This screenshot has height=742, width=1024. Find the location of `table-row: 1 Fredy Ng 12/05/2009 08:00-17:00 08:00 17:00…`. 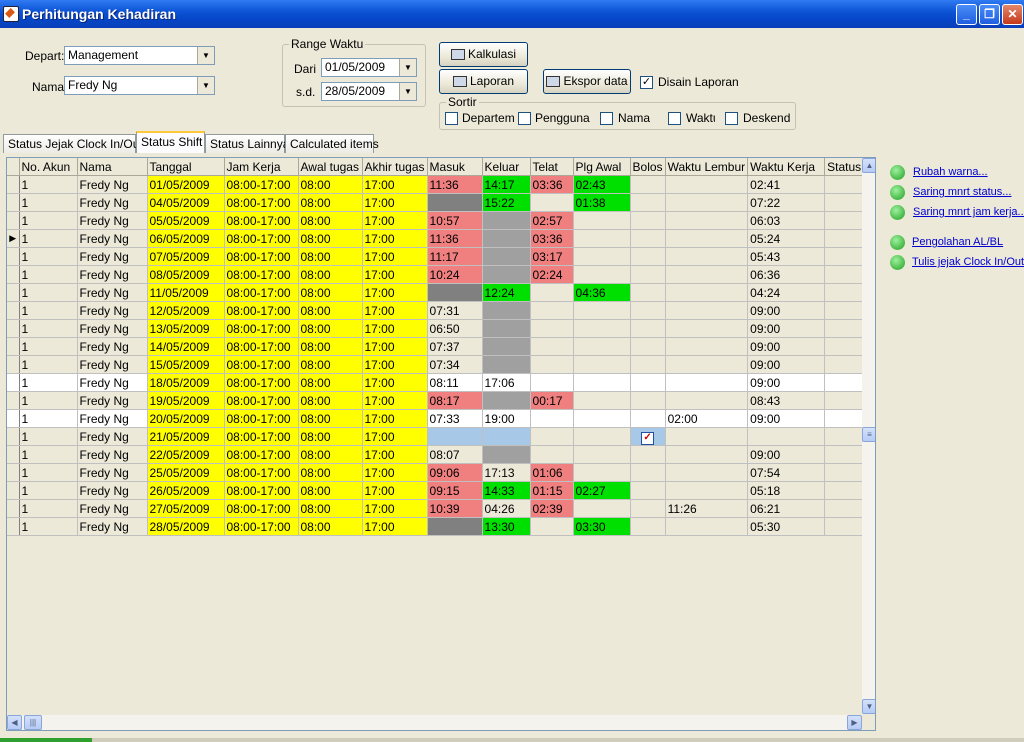

table-row: 1 Fredy Ng 12/05/2009 08:00-17:00 08:00 17:00… is located at coordinates (437, 310).